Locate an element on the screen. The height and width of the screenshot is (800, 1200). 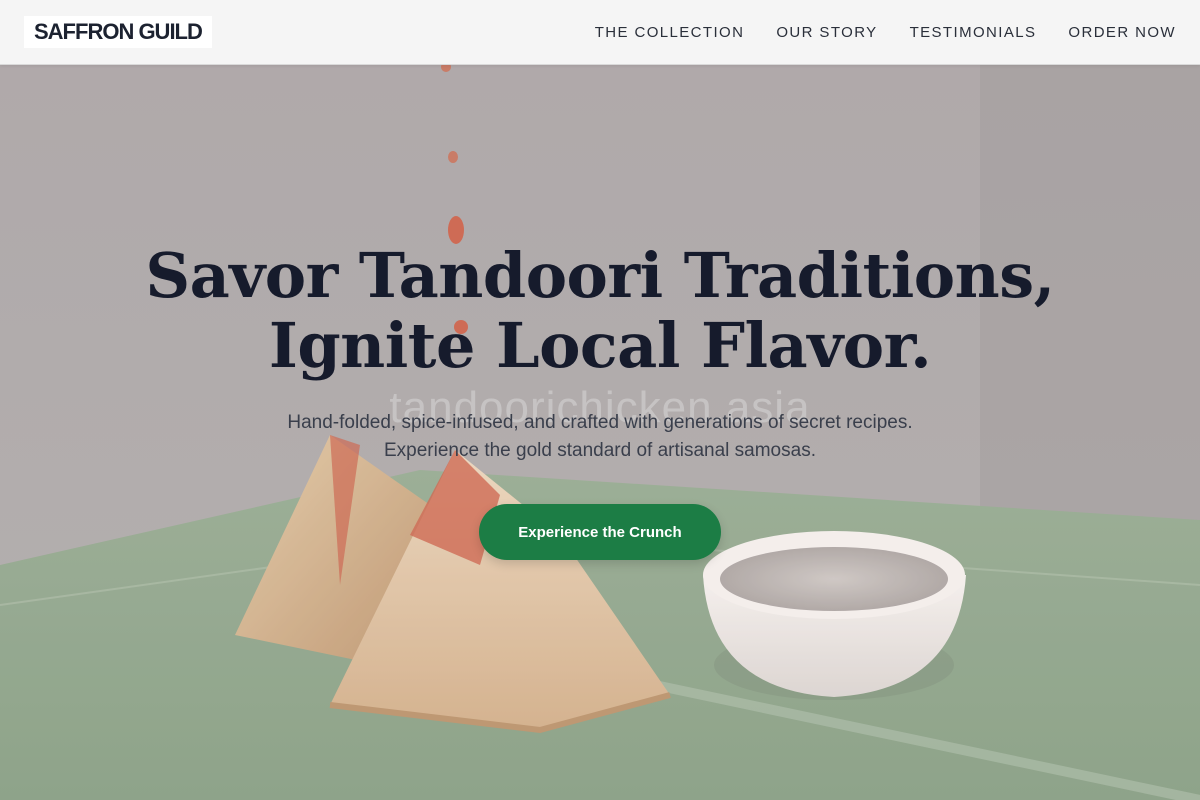
nav-link-testimonials: TESTIMONIALS is located at coordinates (973, 32).